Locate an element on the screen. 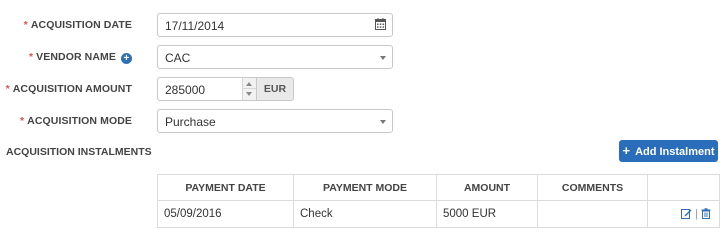 The image size is (727, 240). add-instalment-button: + Add Instalment is located at coordinates (668, 151).